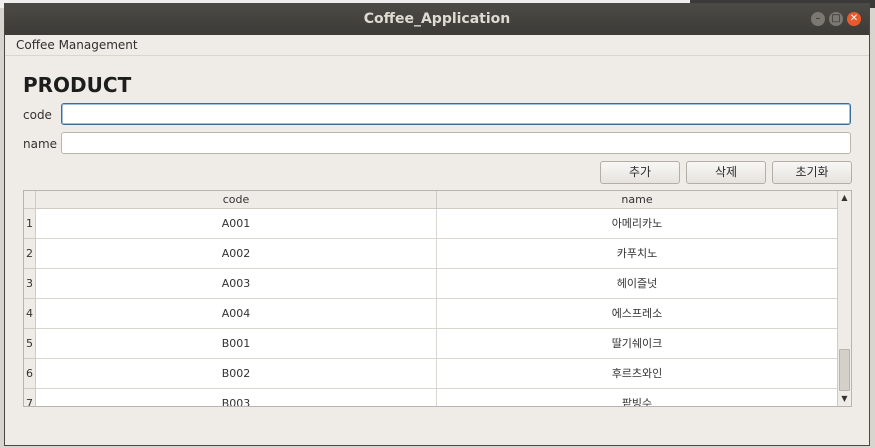  I want to click on menu-bar: Coffee Management, so click(437, 45).